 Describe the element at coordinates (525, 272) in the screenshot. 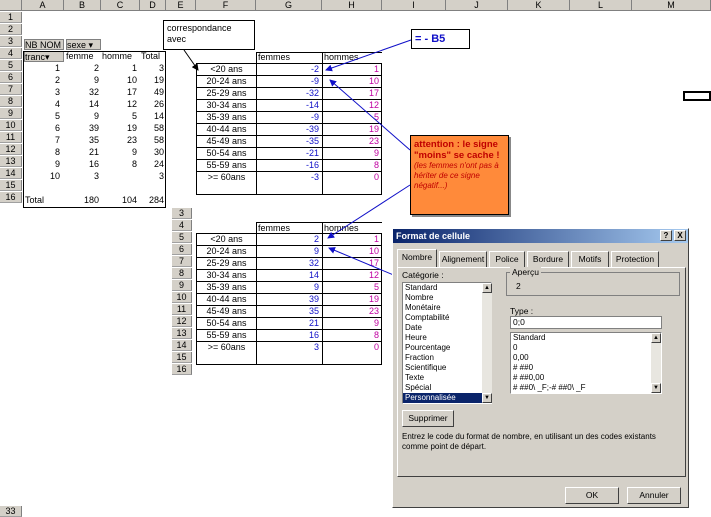

I see `apercu-label: Aperçu` at that location.